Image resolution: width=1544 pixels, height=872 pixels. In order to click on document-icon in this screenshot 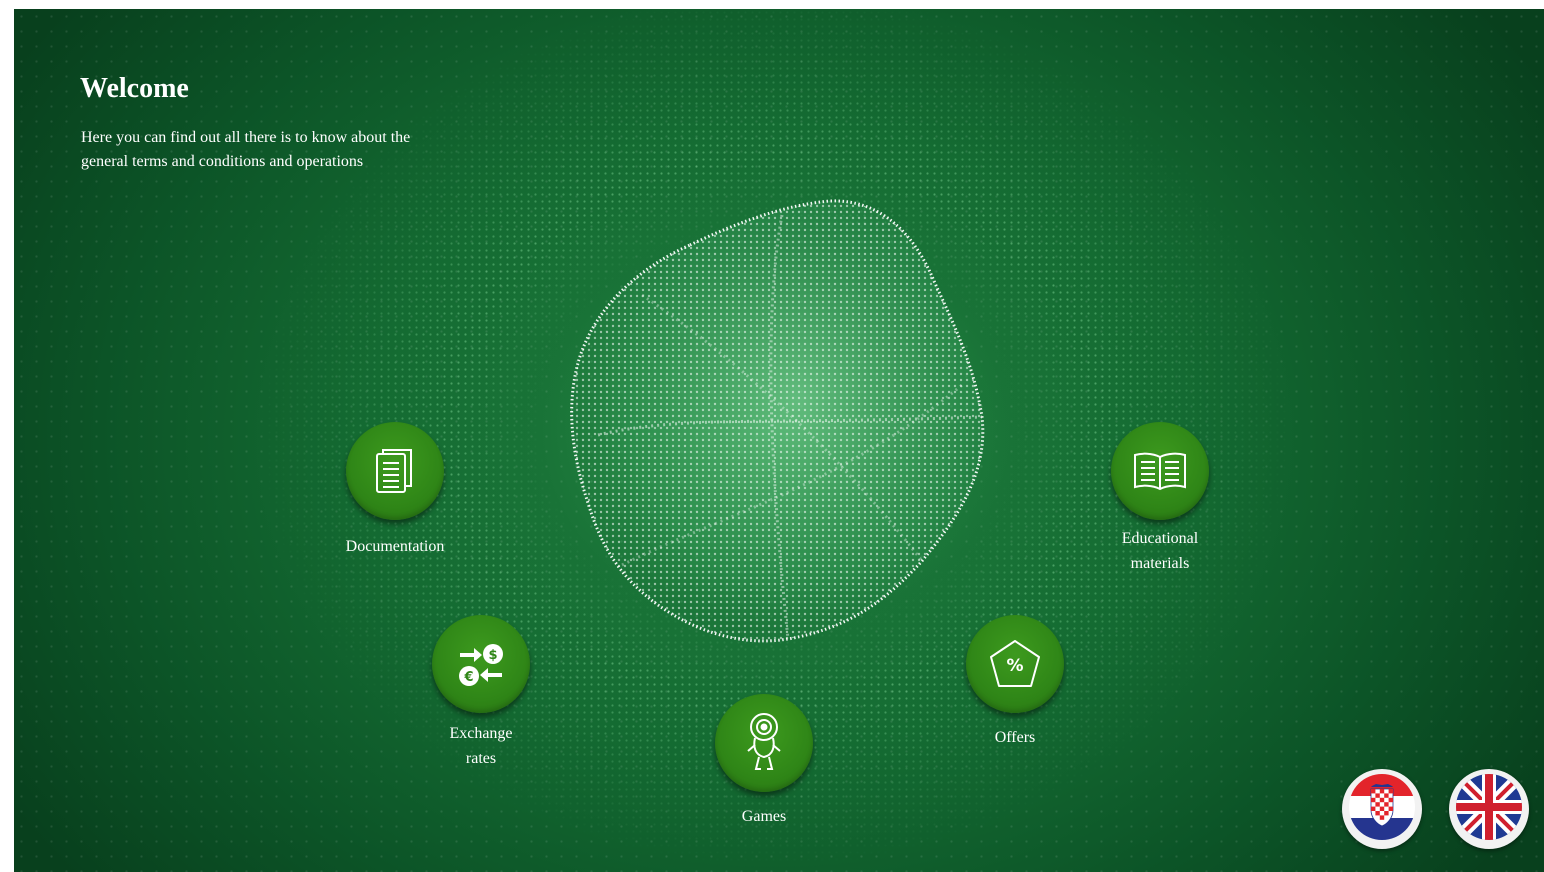, I will do `click(395, 471)`.